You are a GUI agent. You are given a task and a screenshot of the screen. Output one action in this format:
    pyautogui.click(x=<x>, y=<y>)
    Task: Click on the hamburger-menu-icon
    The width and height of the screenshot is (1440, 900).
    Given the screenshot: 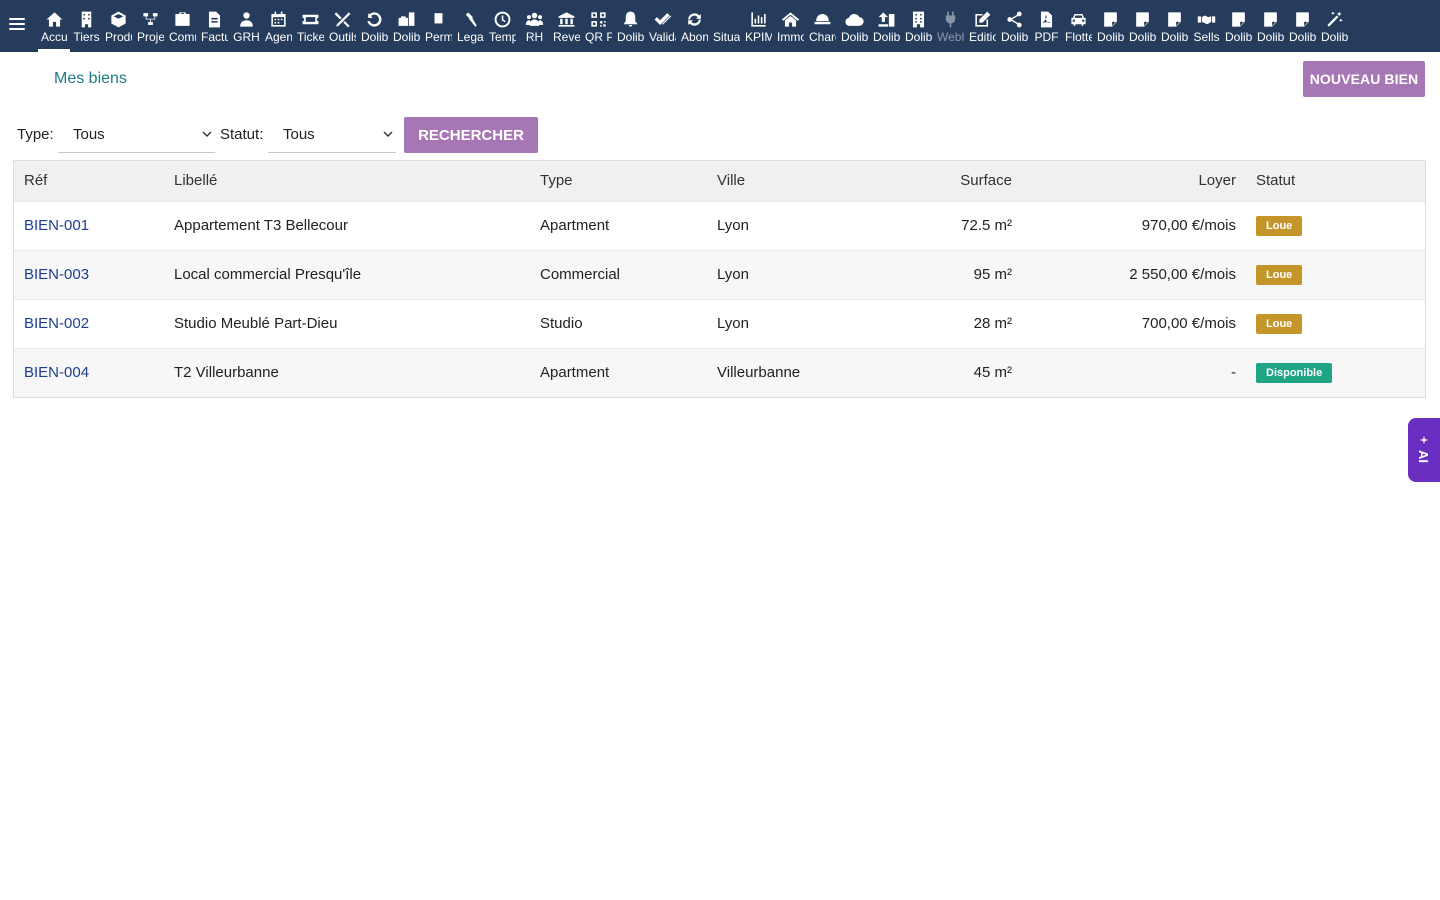 What is the action you would take?
    pyautogui.click(x=17, y=24)
    